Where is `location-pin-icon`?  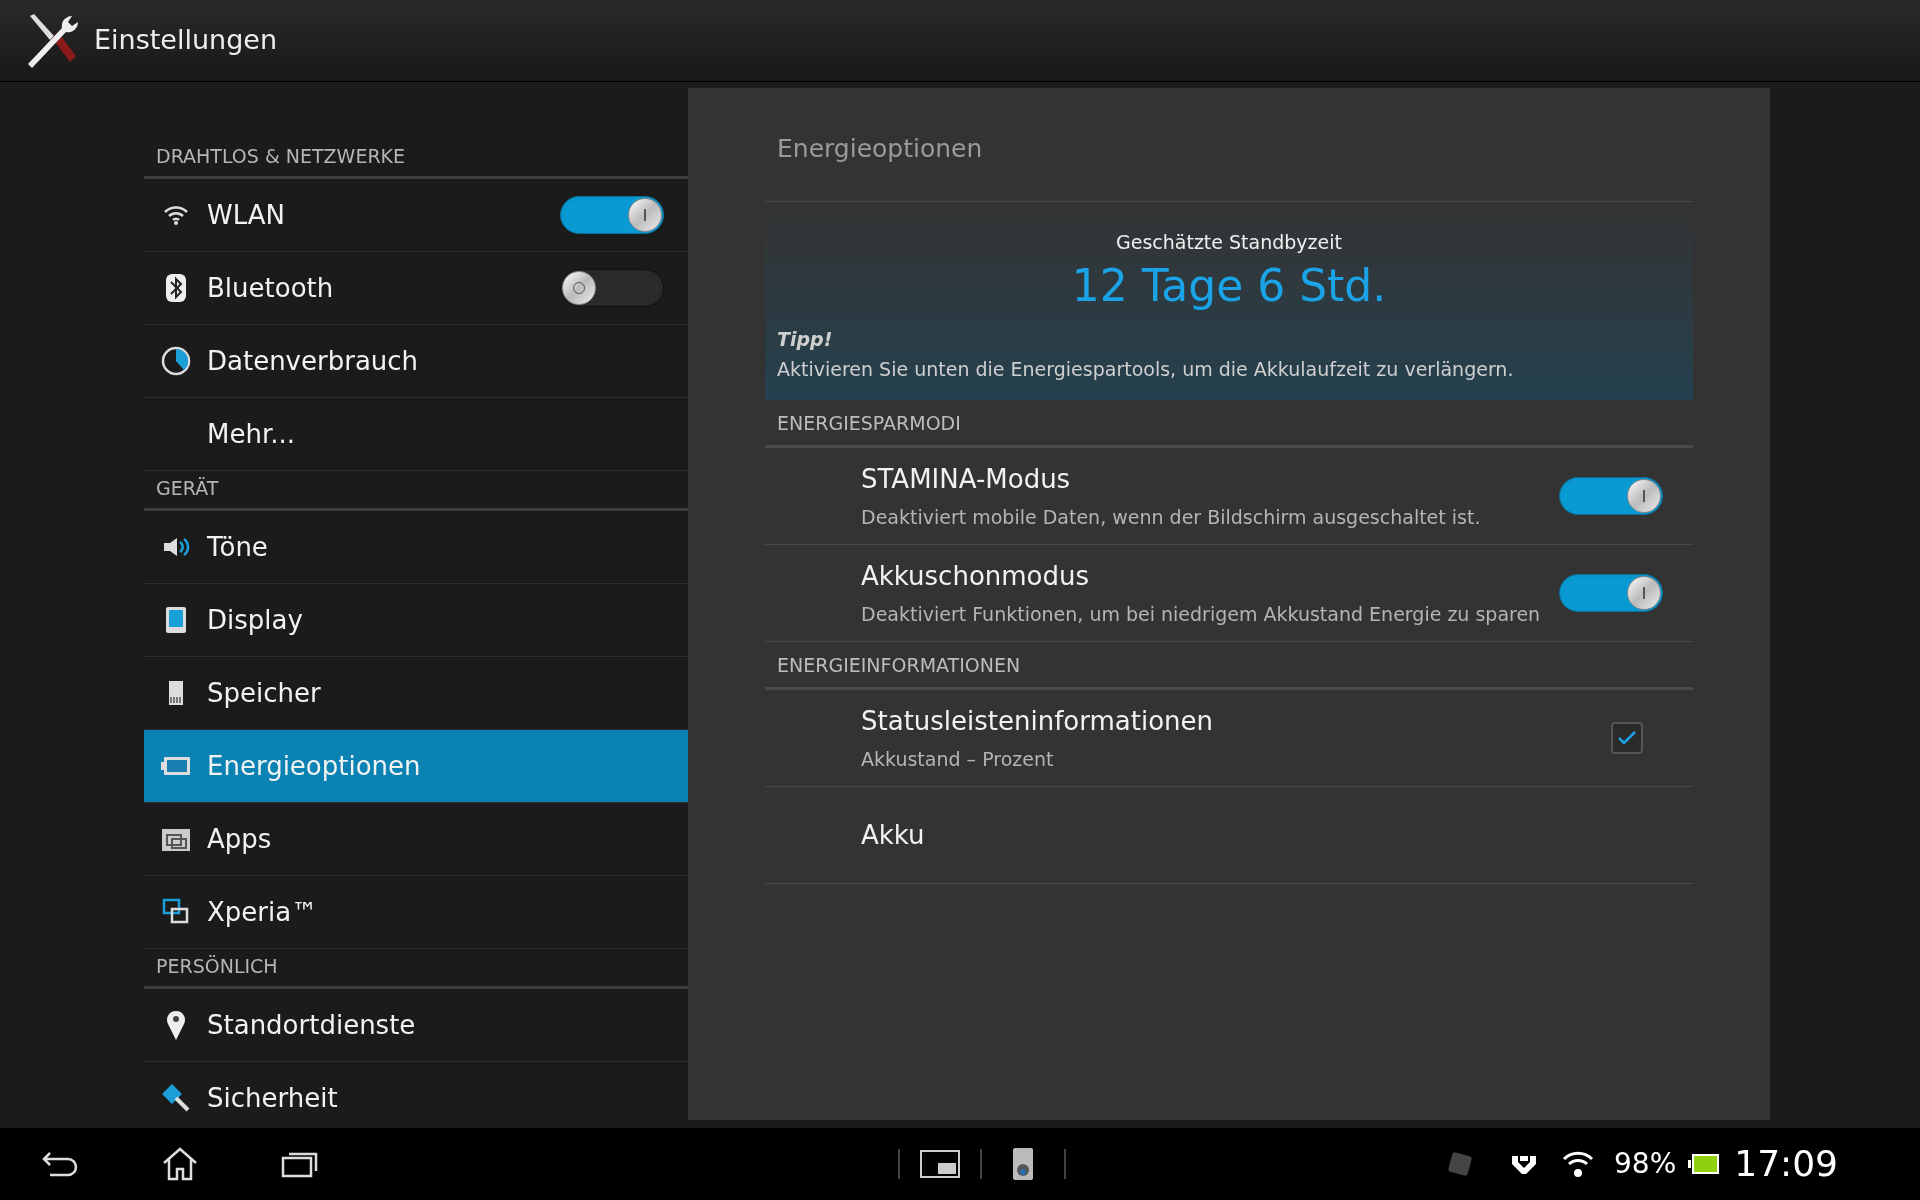 location-pin-icon is located at coordinates (175, 1025).